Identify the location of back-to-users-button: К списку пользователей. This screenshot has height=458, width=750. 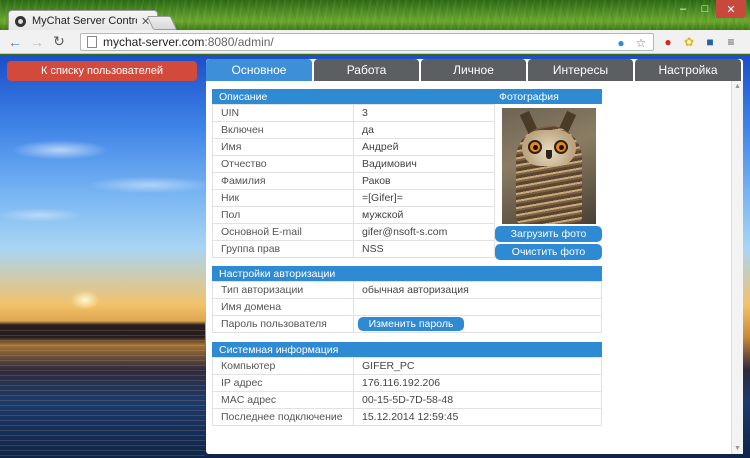
(102, 71).